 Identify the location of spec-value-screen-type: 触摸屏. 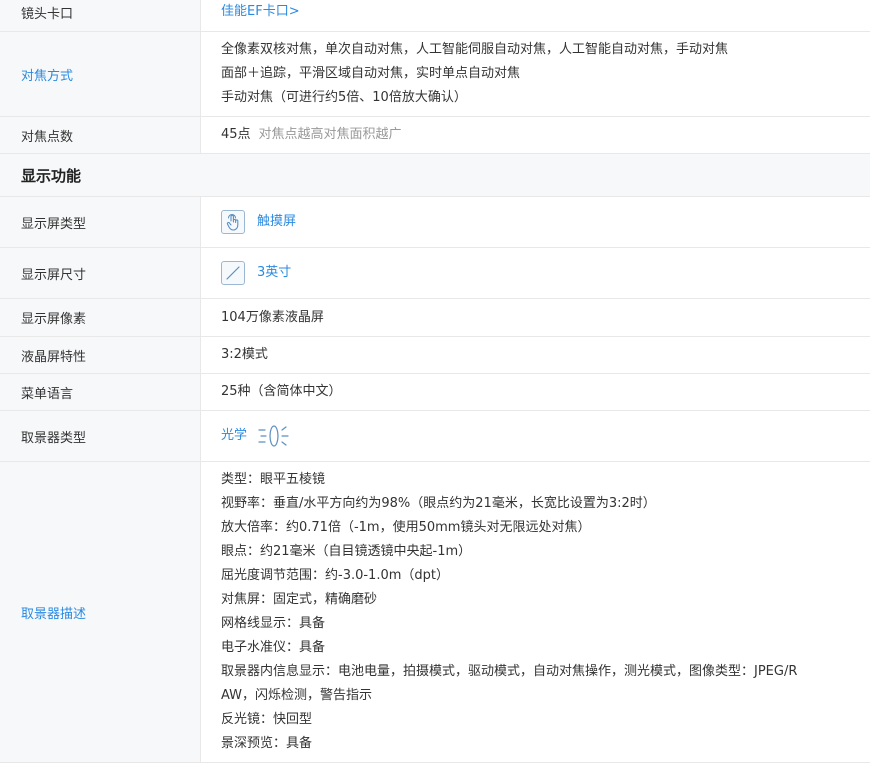
(535, 222).